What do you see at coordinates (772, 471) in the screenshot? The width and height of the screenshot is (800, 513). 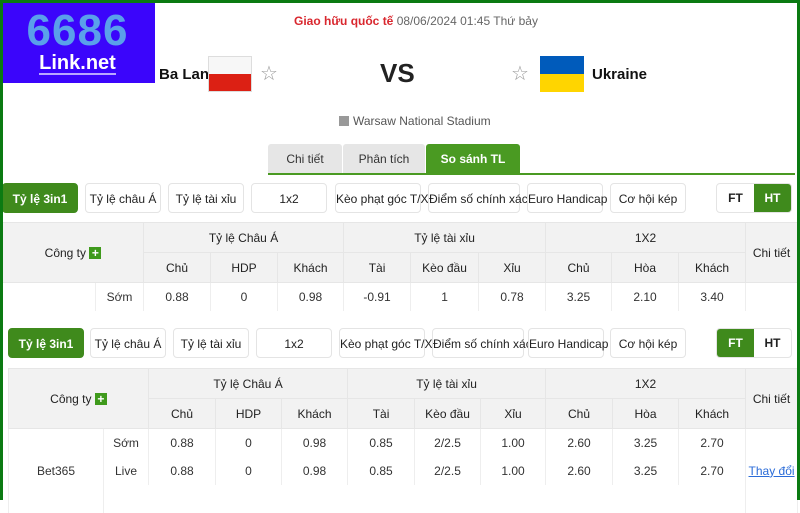 I see `change-link: Thay đổi` at bounding box center [772, 471].